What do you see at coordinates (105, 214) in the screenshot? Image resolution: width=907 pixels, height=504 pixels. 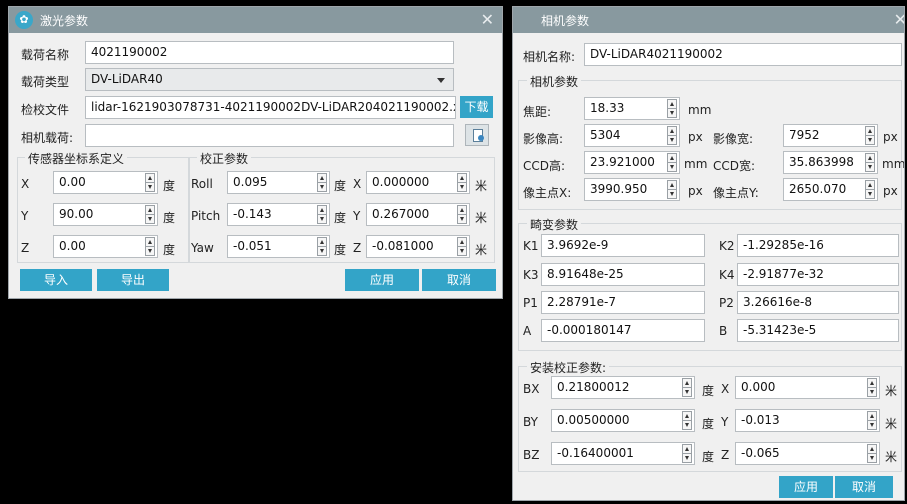 I see `sensor-y-field: 90.00` at bounding box center [105, 214].